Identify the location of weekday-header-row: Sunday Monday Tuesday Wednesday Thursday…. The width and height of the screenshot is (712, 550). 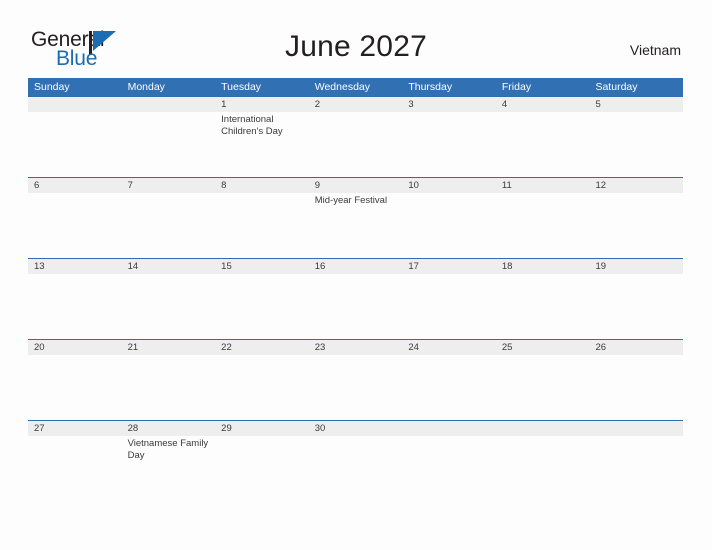
(355, 87).